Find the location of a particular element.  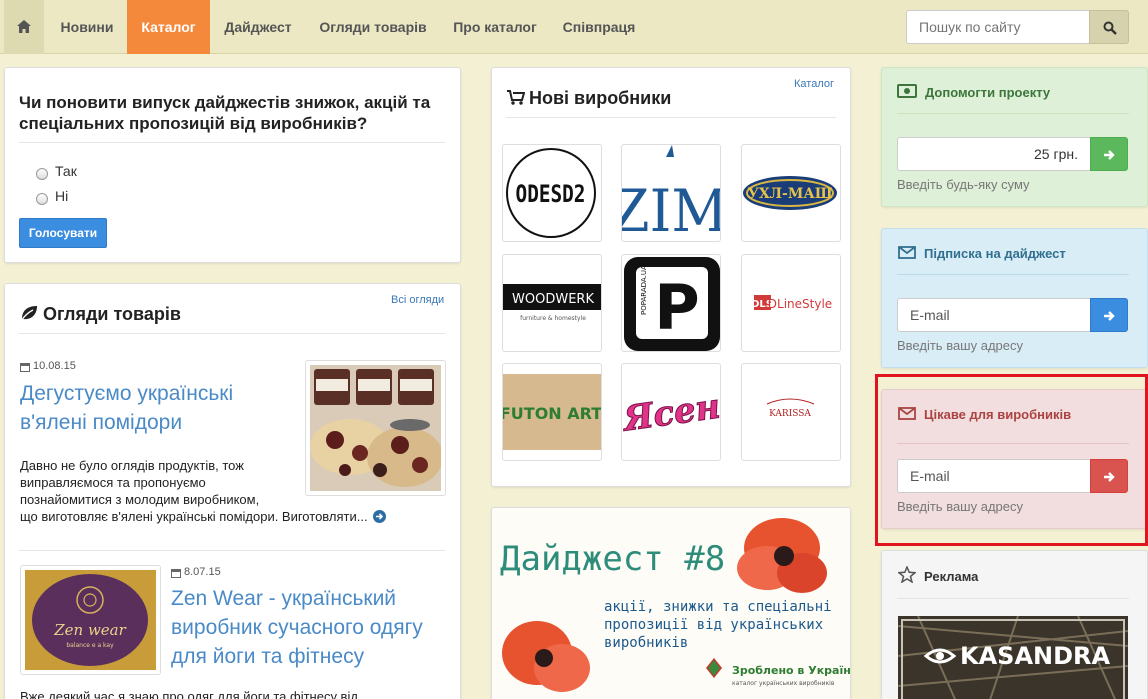

nav-item-about: Про каталог is located at coordinates (495, 27).